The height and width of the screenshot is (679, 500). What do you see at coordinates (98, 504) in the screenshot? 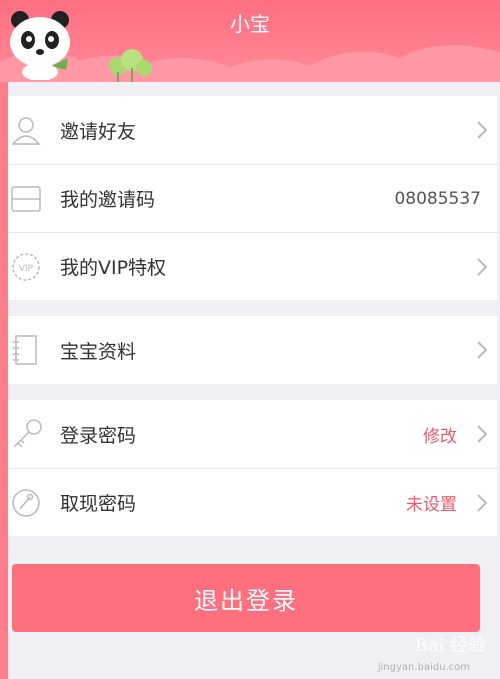
I see `row-label: 取现密码` at bounding box center [98, 504].